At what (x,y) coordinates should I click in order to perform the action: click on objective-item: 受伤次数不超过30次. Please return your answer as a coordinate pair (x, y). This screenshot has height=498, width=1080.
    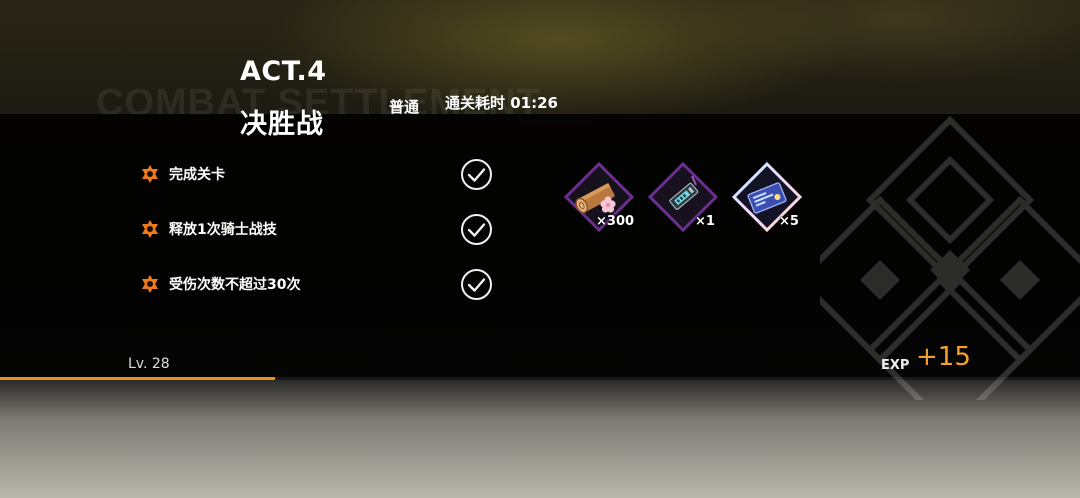
    Looking at the image, I should click on (220, 284).